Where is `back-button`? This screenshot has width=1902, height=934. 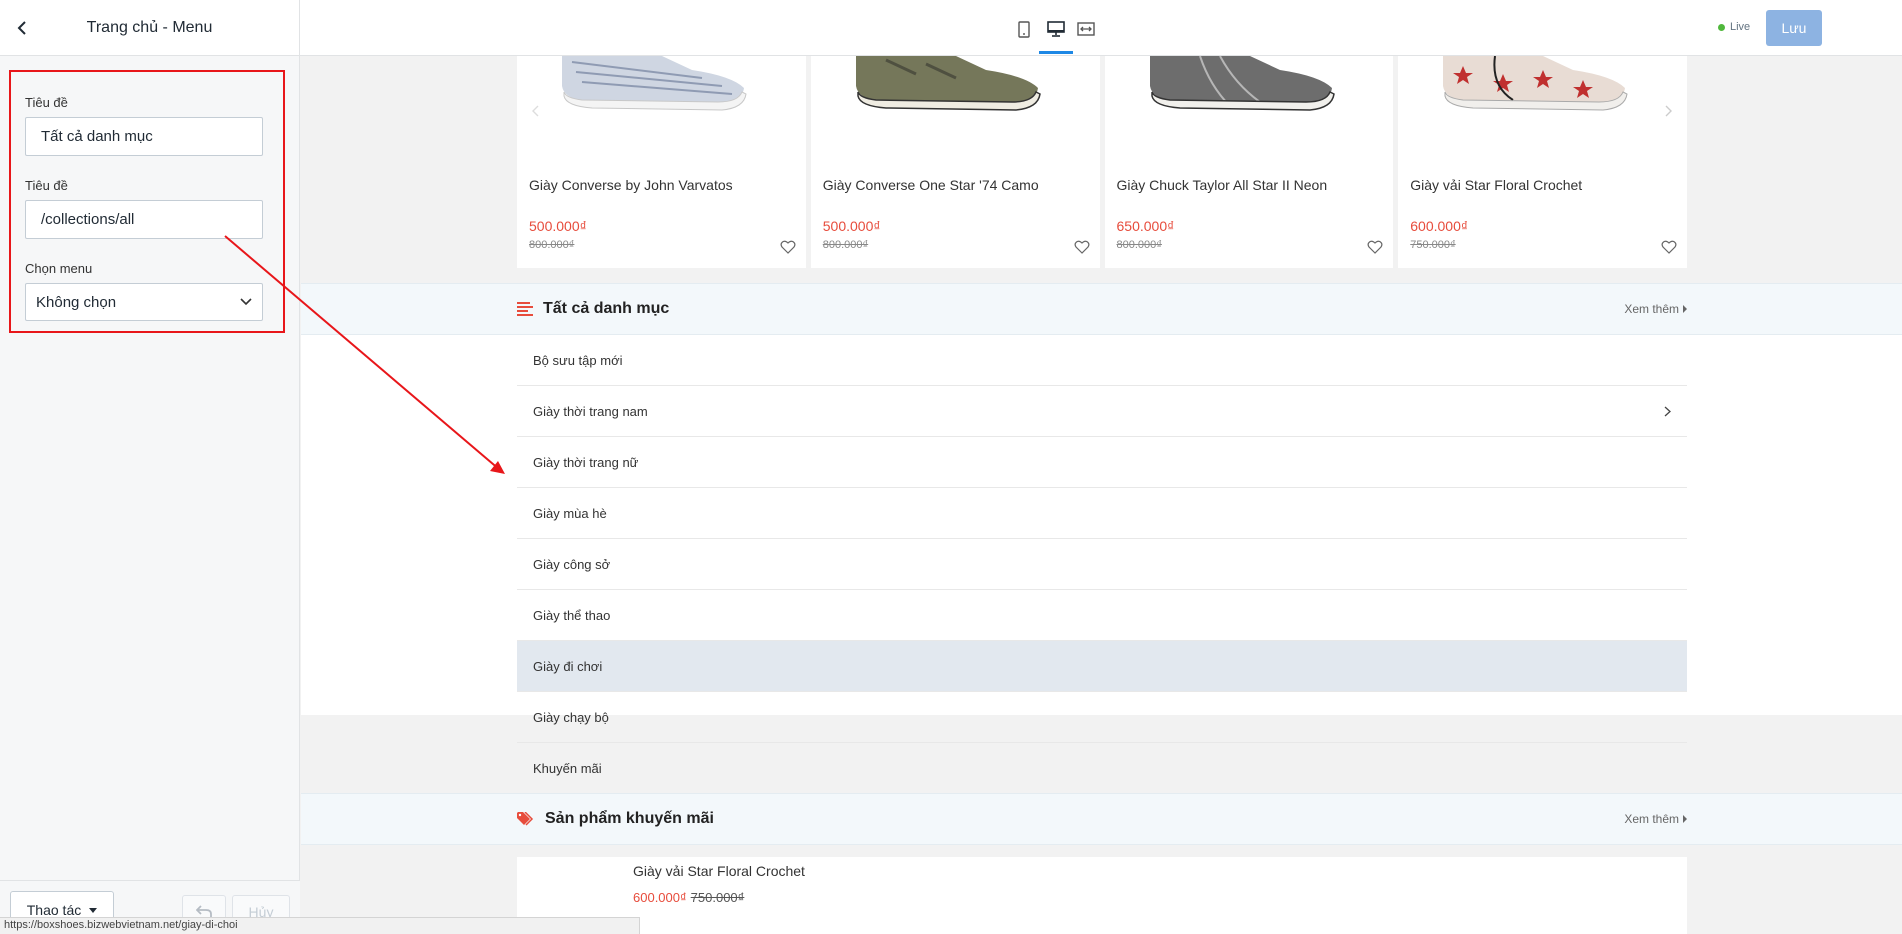 back-button is located at coordinates (22, 28).